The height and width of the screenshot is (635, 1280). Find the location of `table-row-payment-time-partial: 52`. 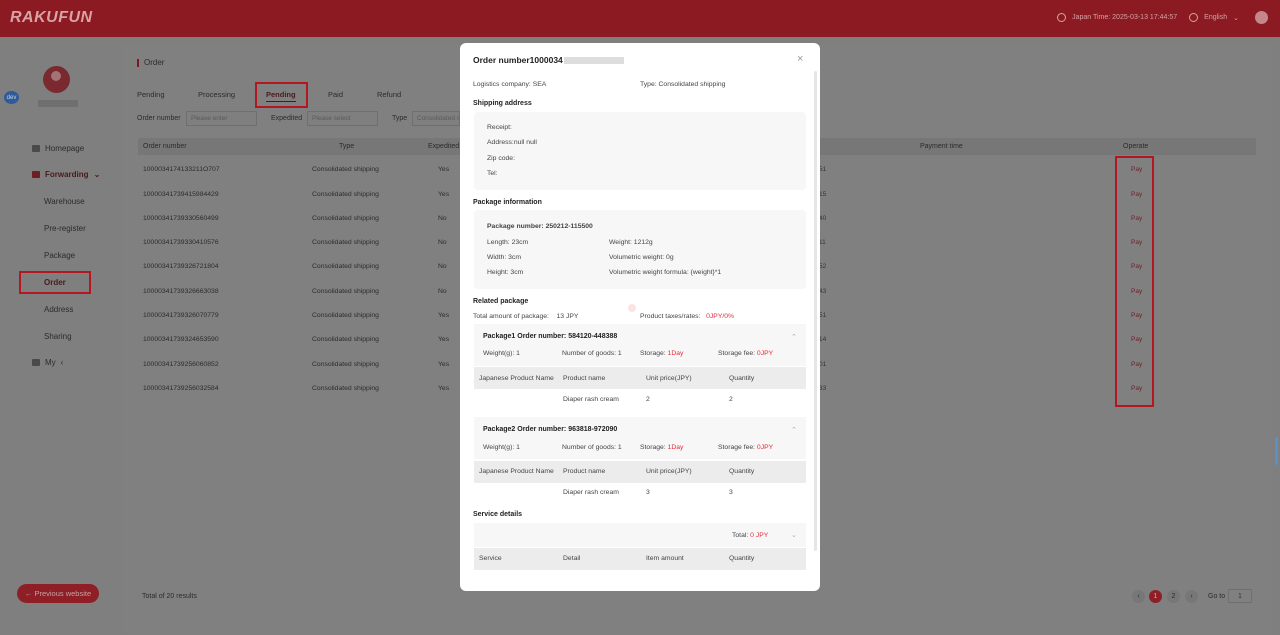

table-row-payment-time-partial: 52 is located at coordinates (823, 266).